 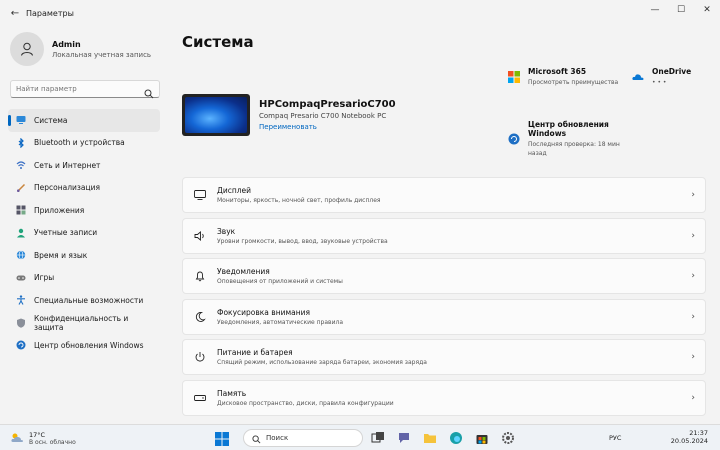 I want to click on sidebar-item-windows-update: Центр обновления Windows, so click(x=84, y=345).